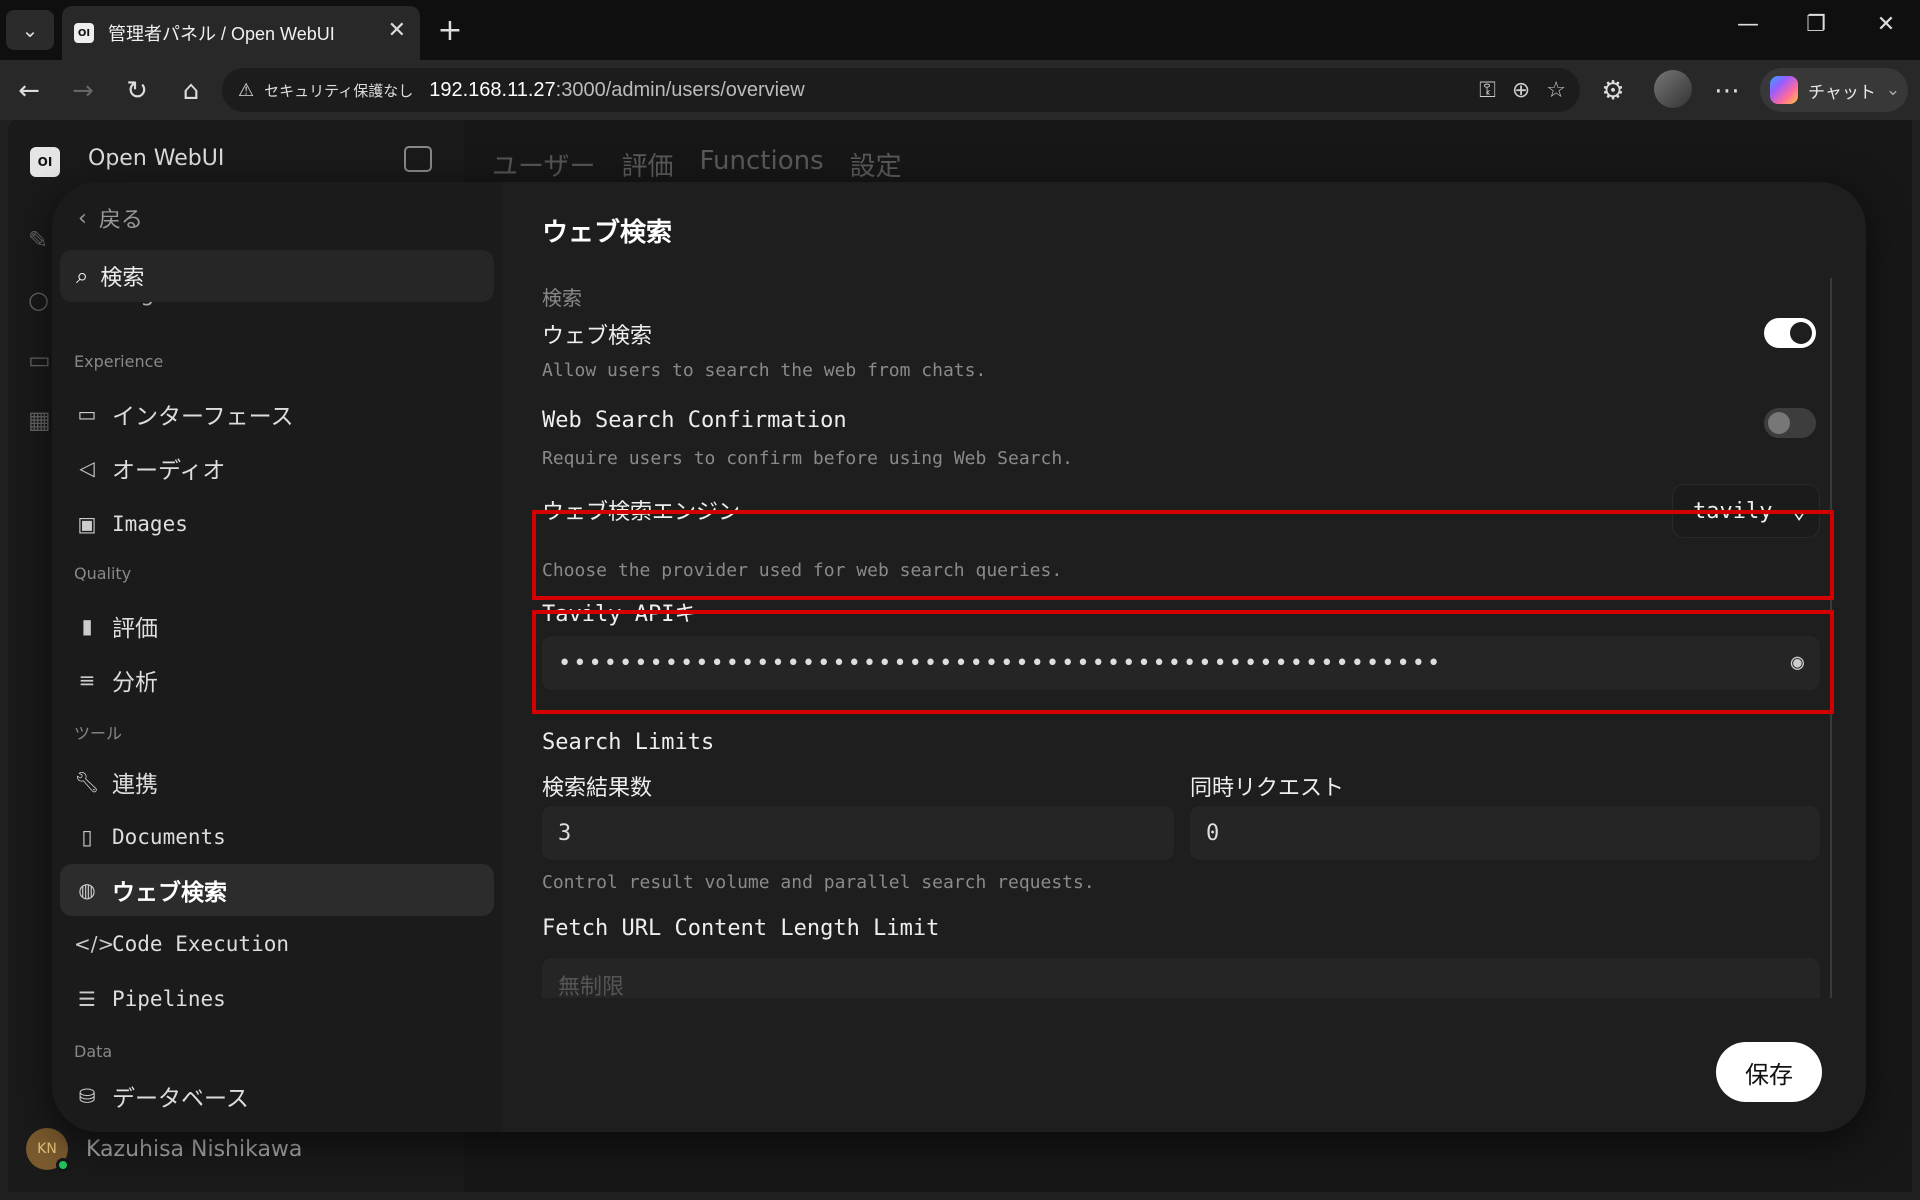  Describe the element at coordinates (277, 626) in the screenshot. I see `nav-item-evaluations: ▮ 評価` at that location.